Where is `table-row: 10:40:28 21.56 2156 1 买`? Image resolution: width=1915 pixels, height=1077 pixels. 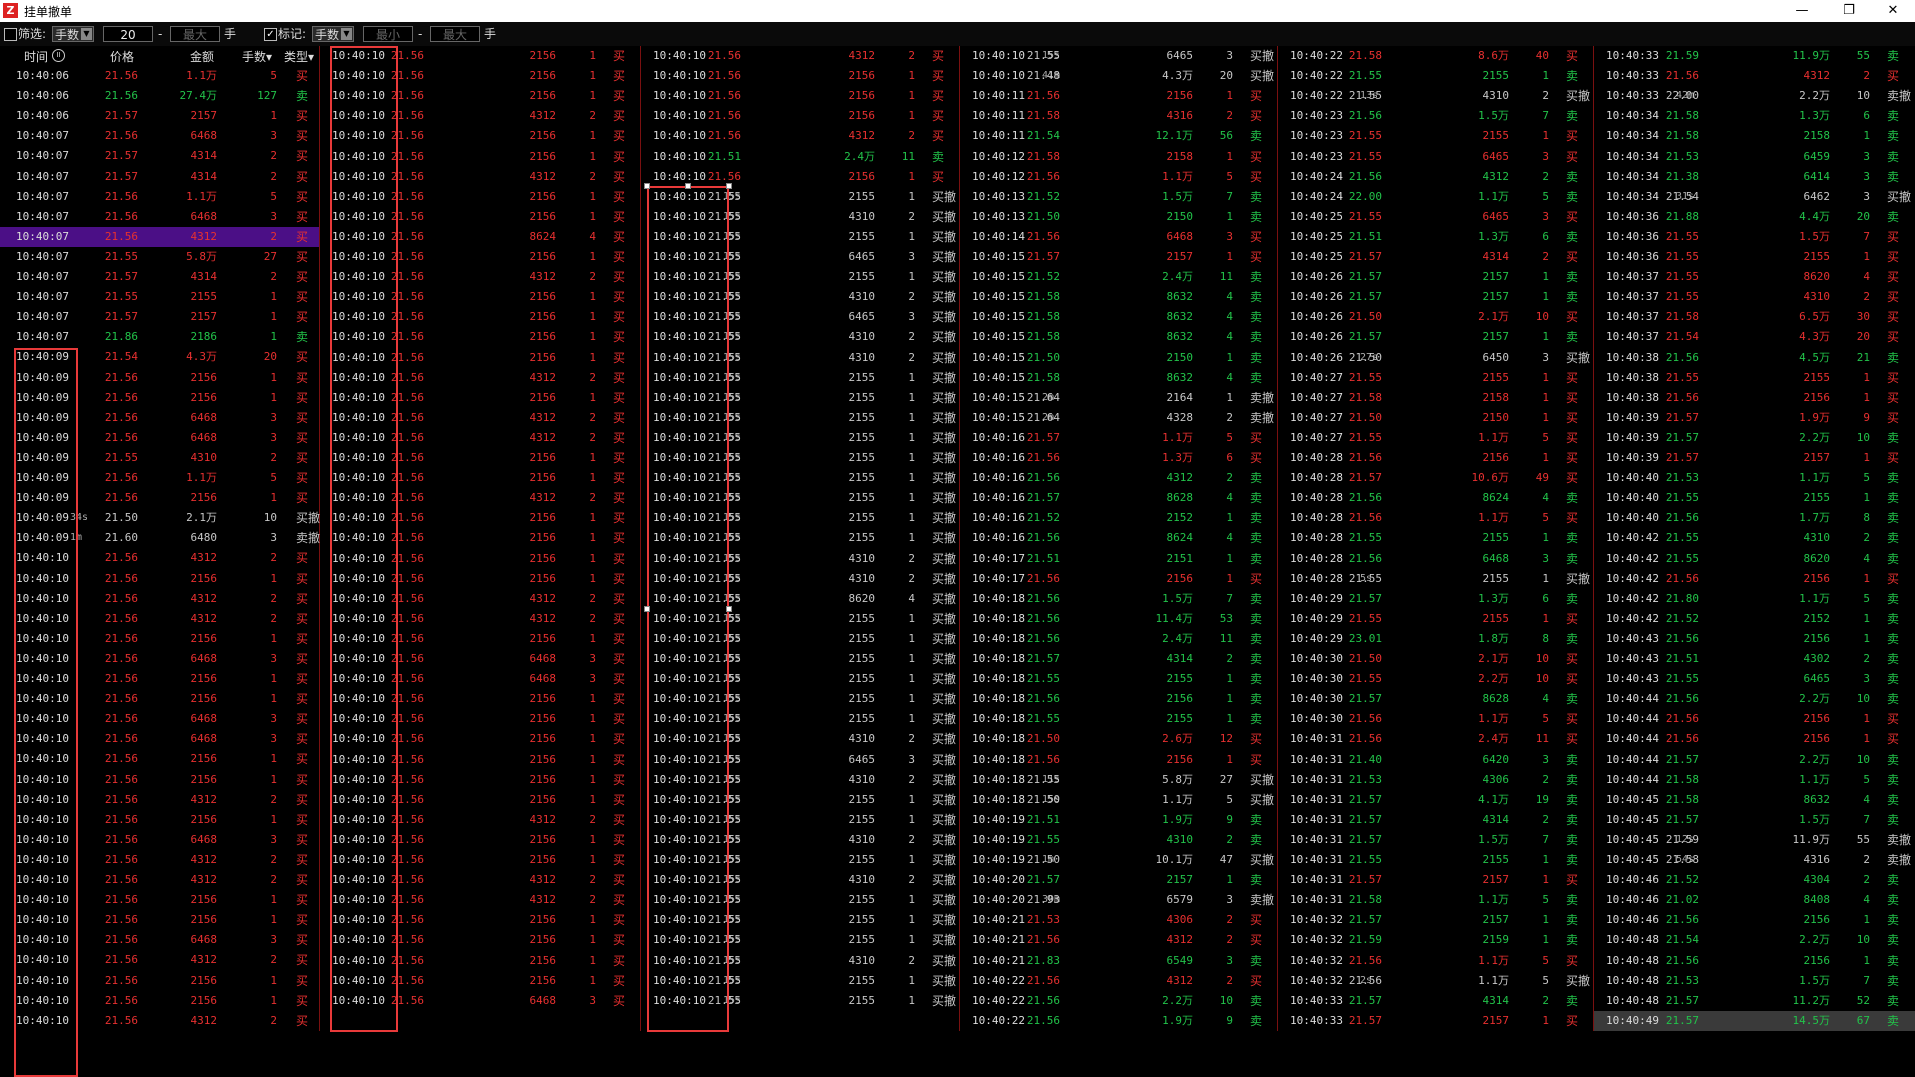 table-row: 10:40:28 21.56 2156 1 买 is located at coordinates (1435, 458).